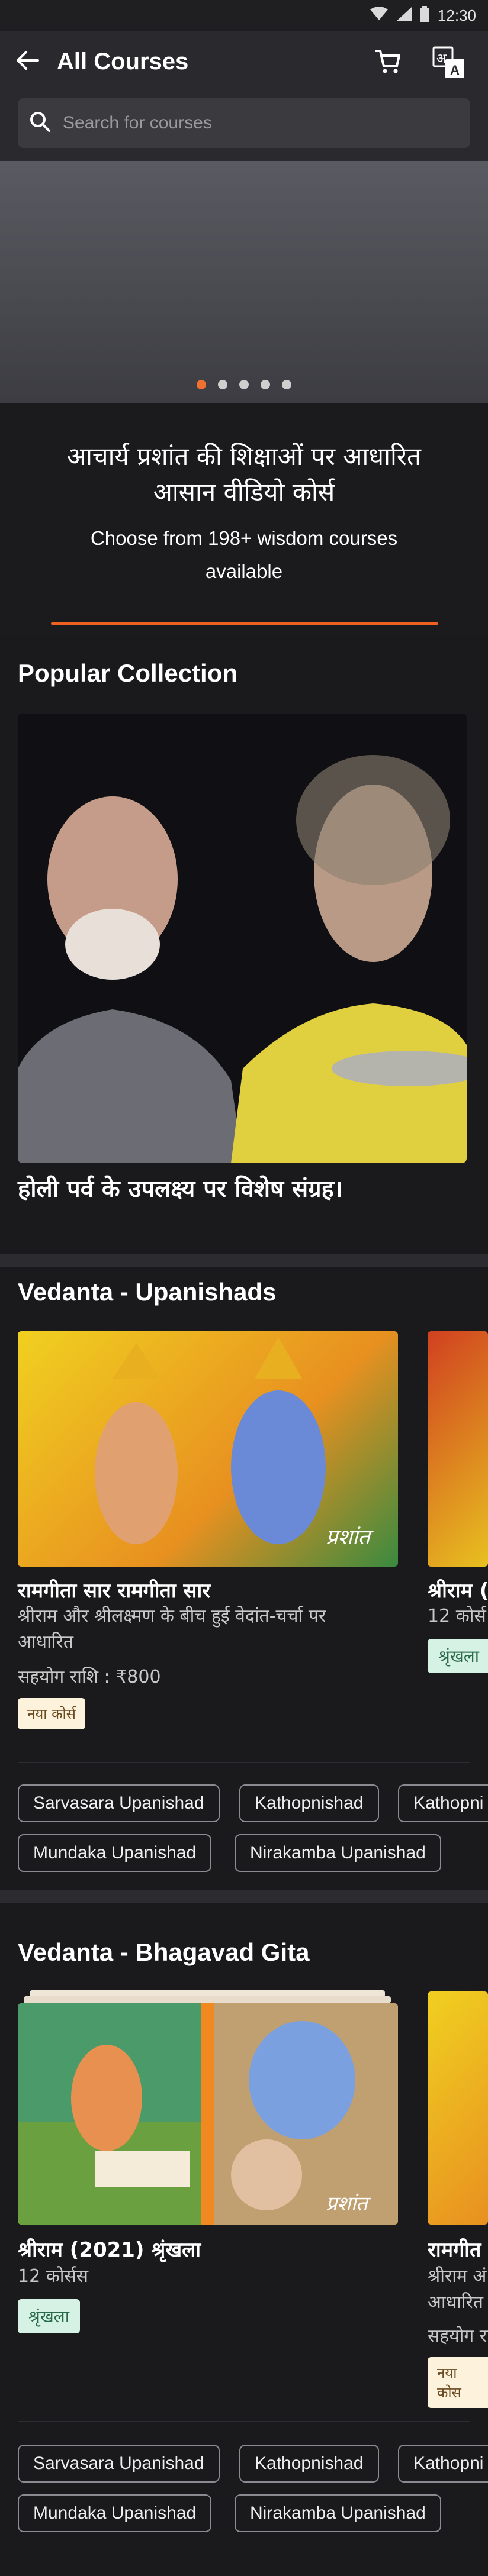 This screenshot has height=2576, width=488. Describe the element at coordinates (51, 1713) in the screenshot. I see `new-course-badge: नया कोर्स` at that location.